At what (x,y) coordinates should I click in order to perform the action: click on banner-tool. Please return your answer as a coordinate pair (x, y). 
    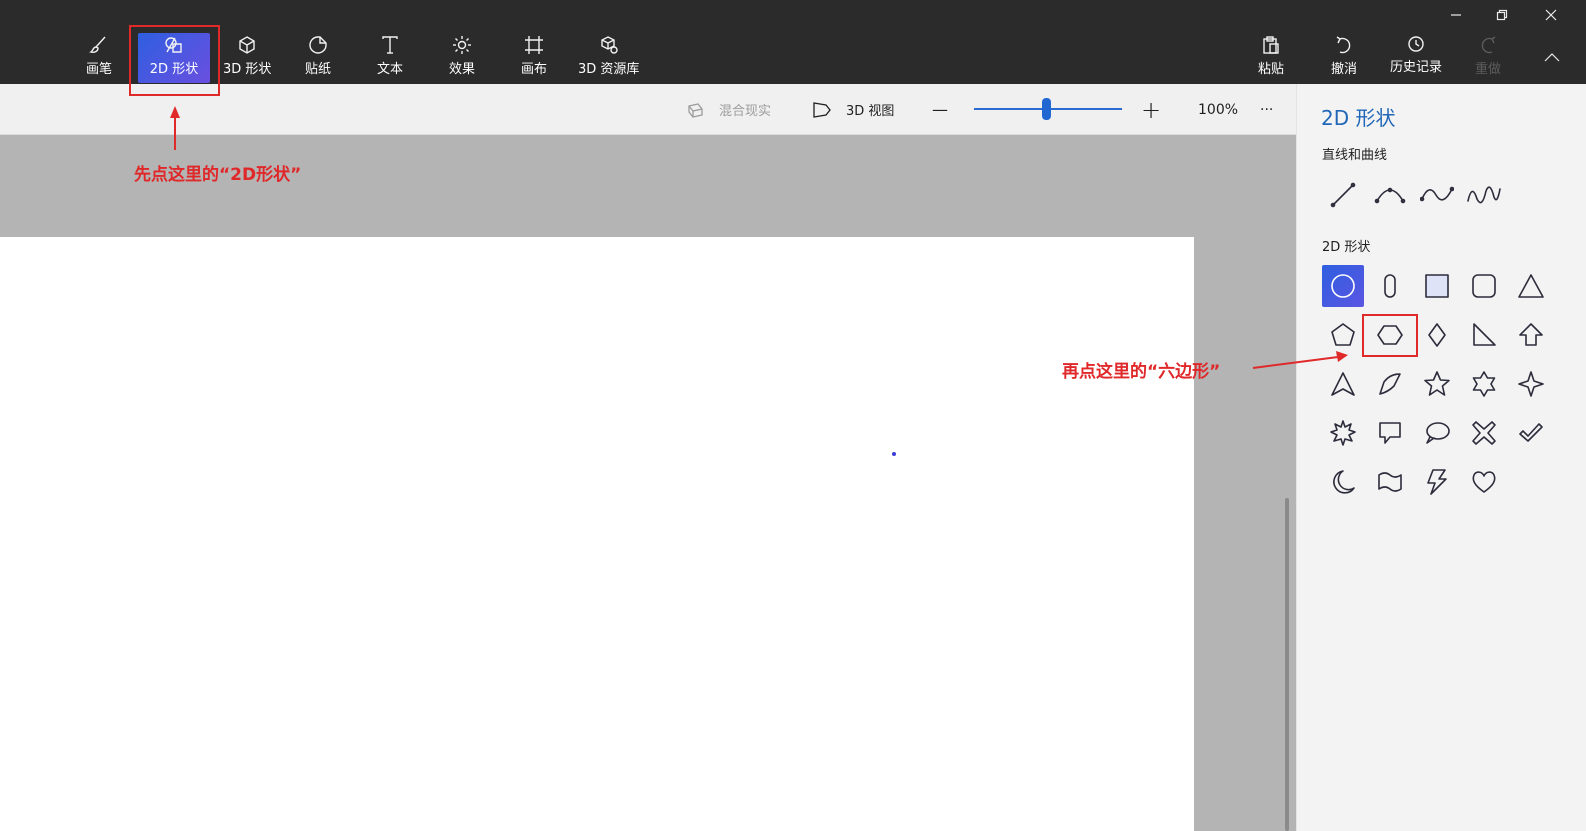
    Looking at the image, I should click on (1390, 482).